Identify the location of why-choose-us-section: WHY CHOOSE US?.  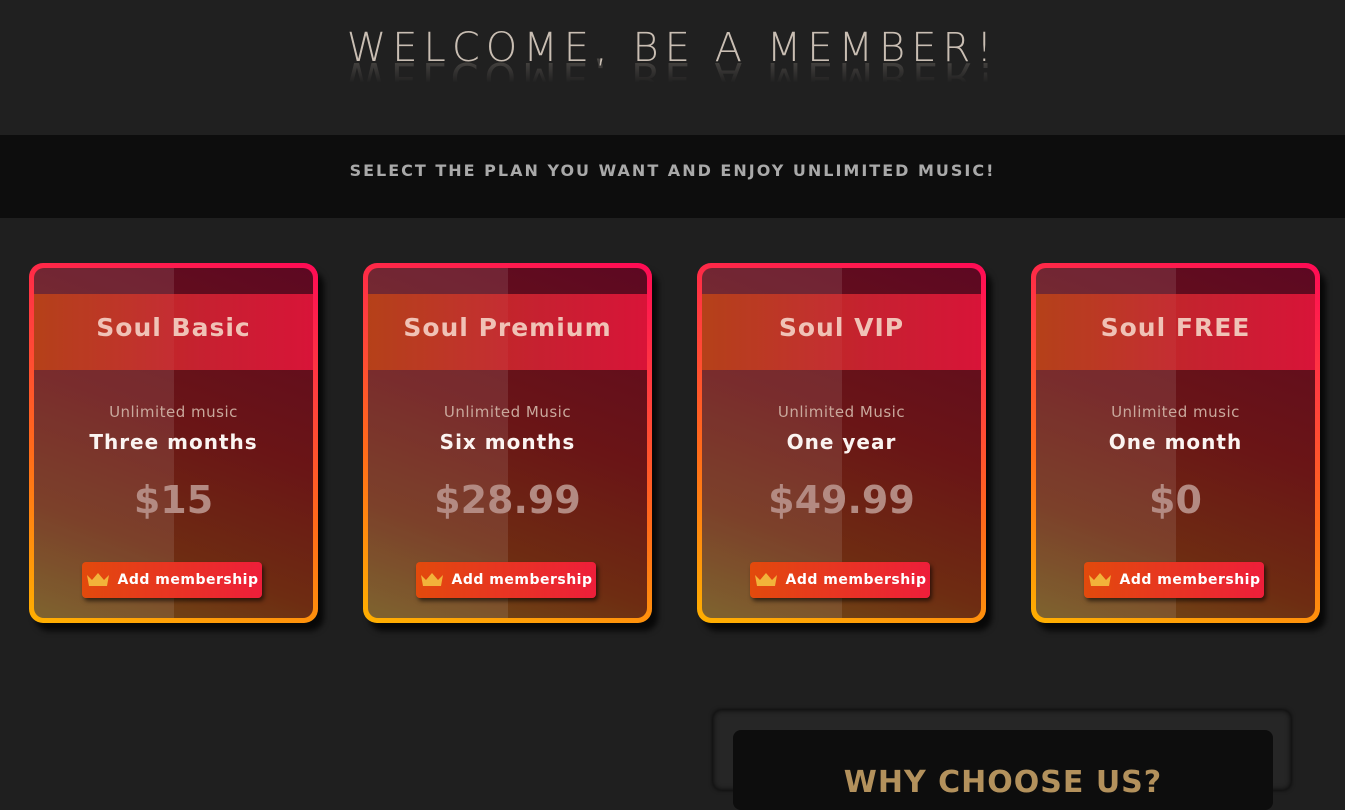
(1002, 760).